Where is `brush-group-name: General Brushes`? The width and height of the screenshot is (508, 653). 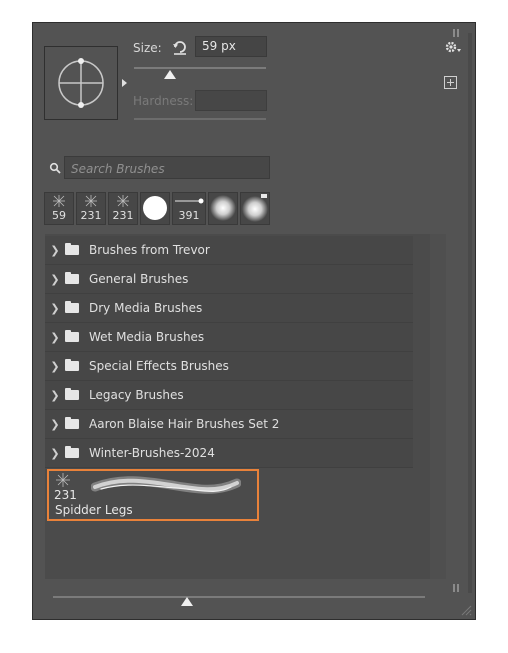 brush-group-name: General Brushes is located at coordinates (139, 279).